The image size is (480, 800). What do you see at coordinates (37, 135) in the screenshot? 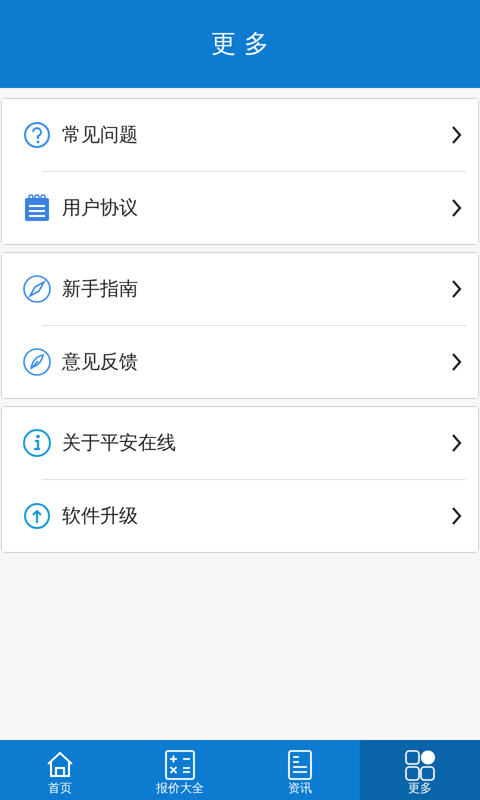
I see `question-icon` at bounding box center [37, 135].